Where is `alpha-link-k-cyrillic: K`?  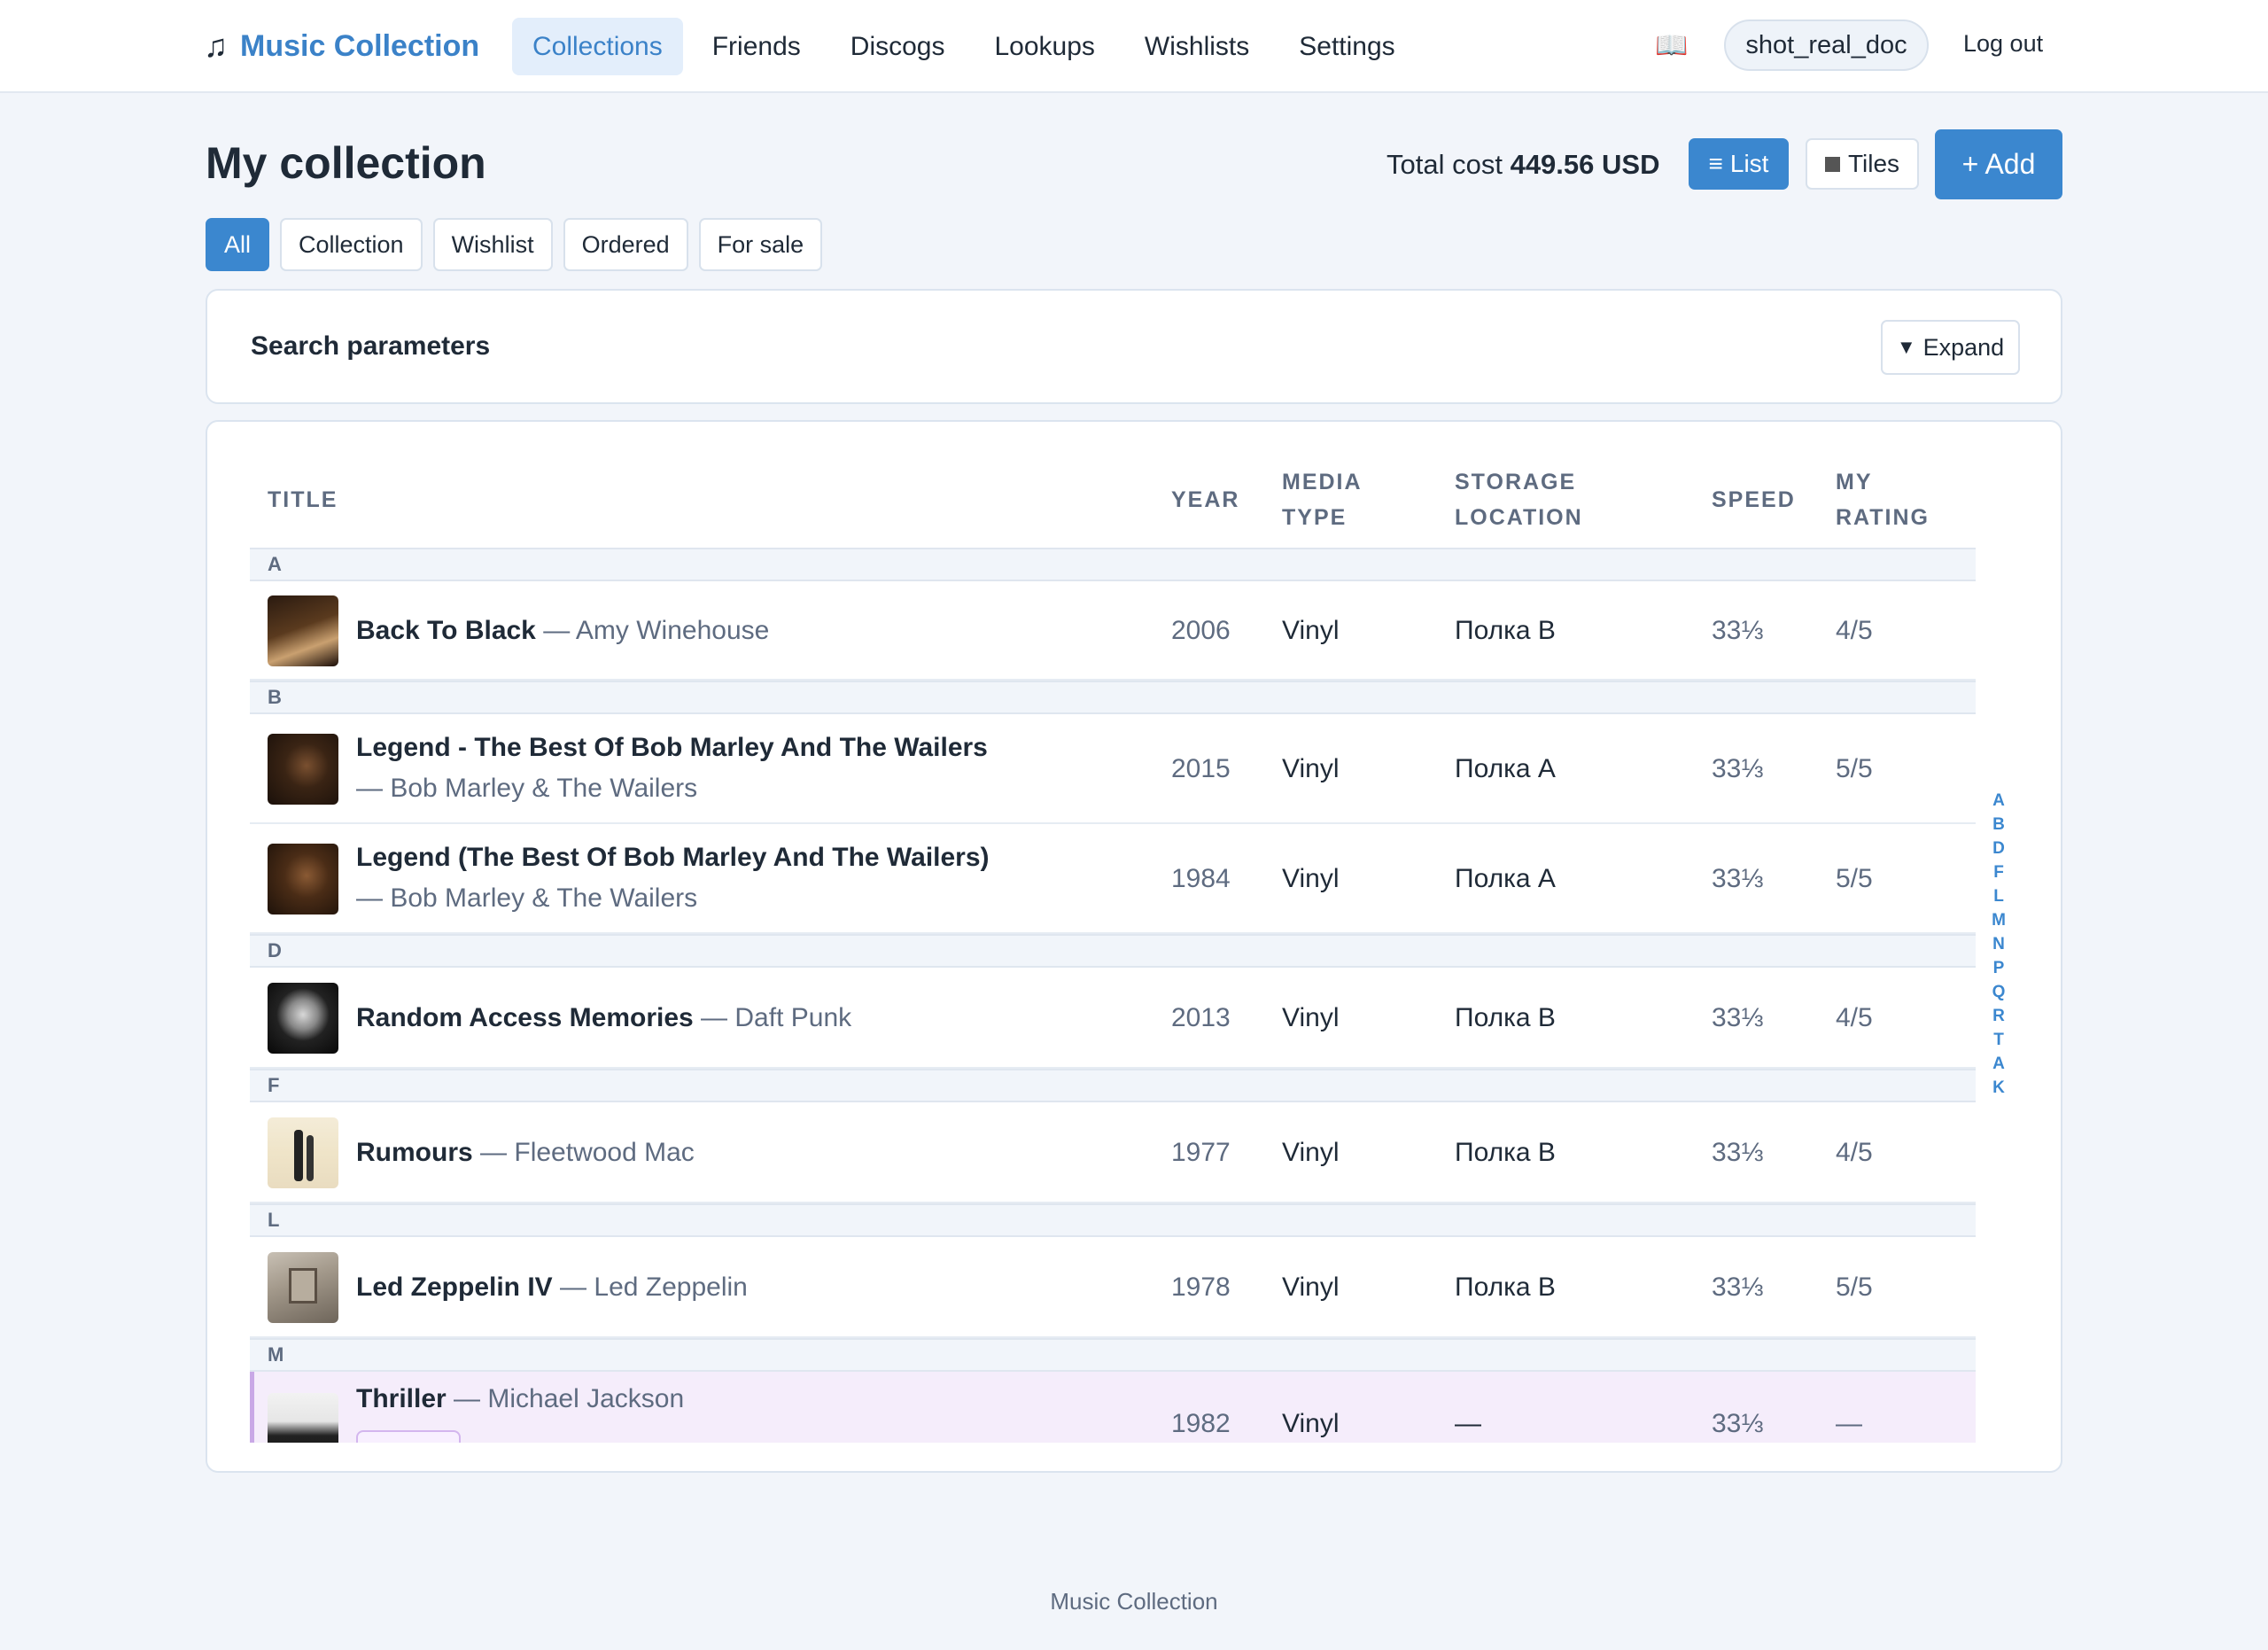
alpha-link-k-cyrillic: K is located at coordinates (1998, 1088).